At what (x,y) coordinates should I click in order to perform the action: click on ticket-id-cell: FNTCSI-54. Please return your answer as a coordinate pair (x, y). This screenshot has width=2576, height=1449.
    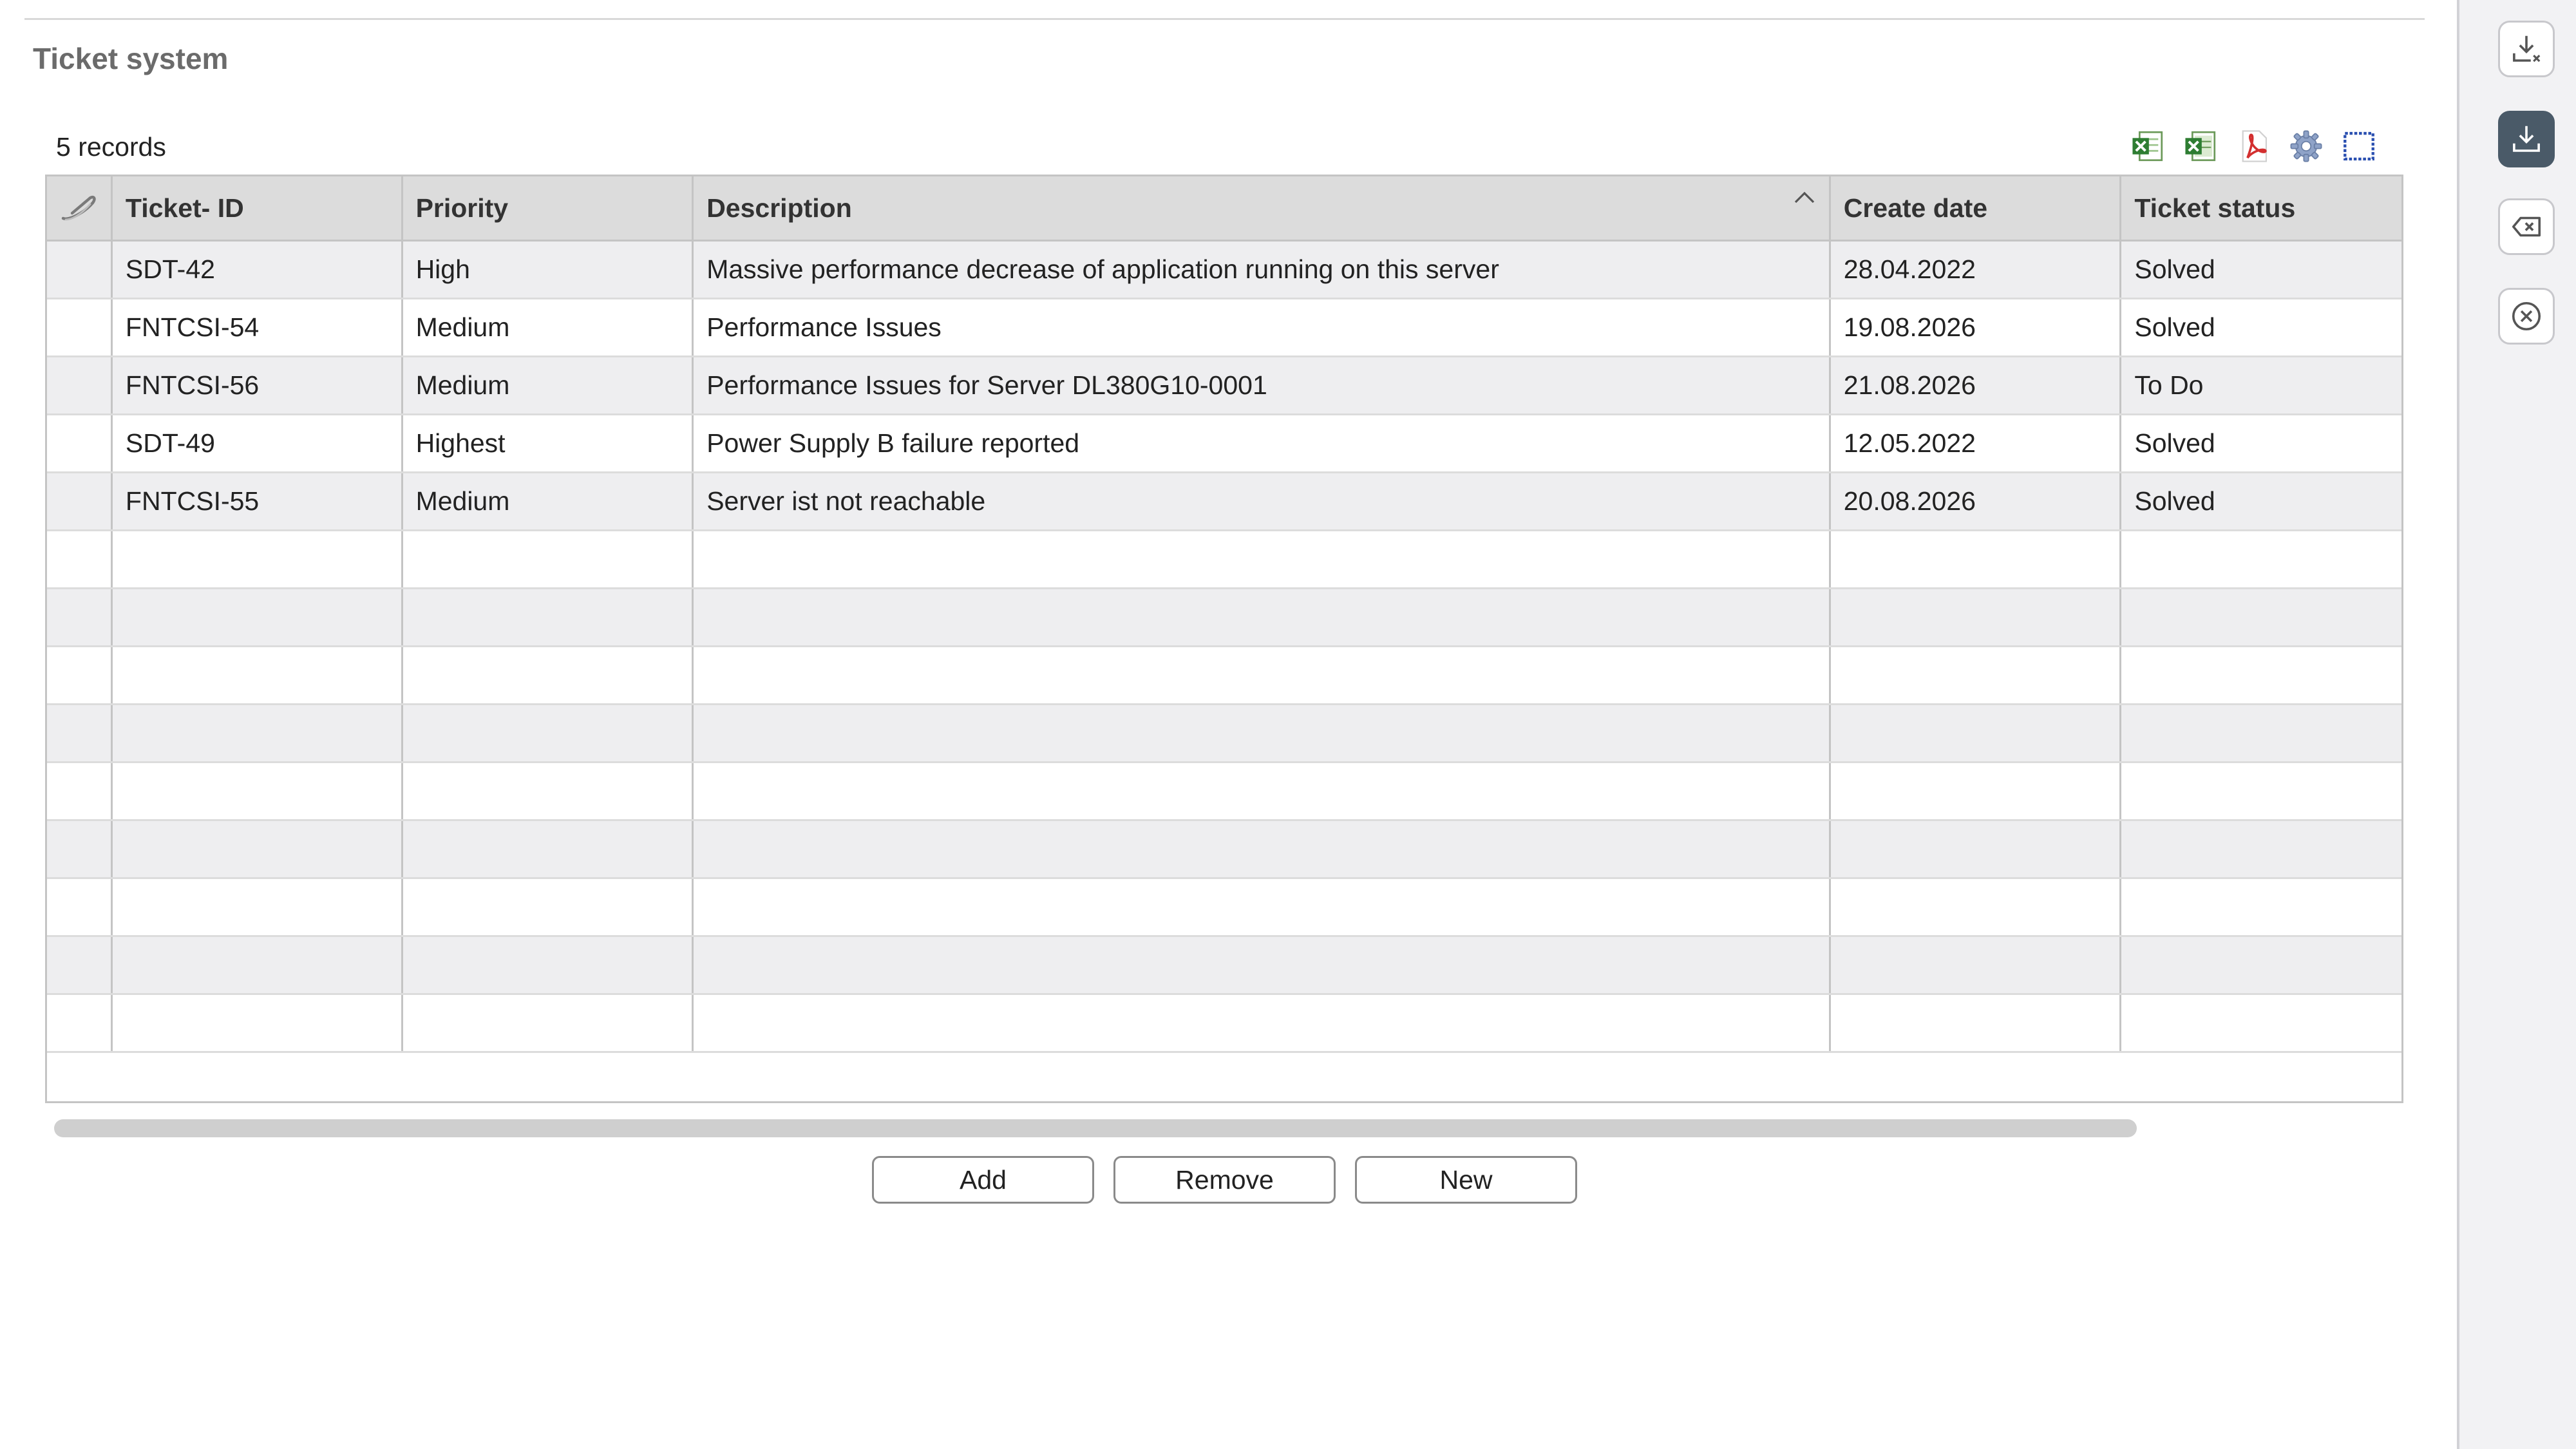
    Looking at the image, I should click on (258, 327).